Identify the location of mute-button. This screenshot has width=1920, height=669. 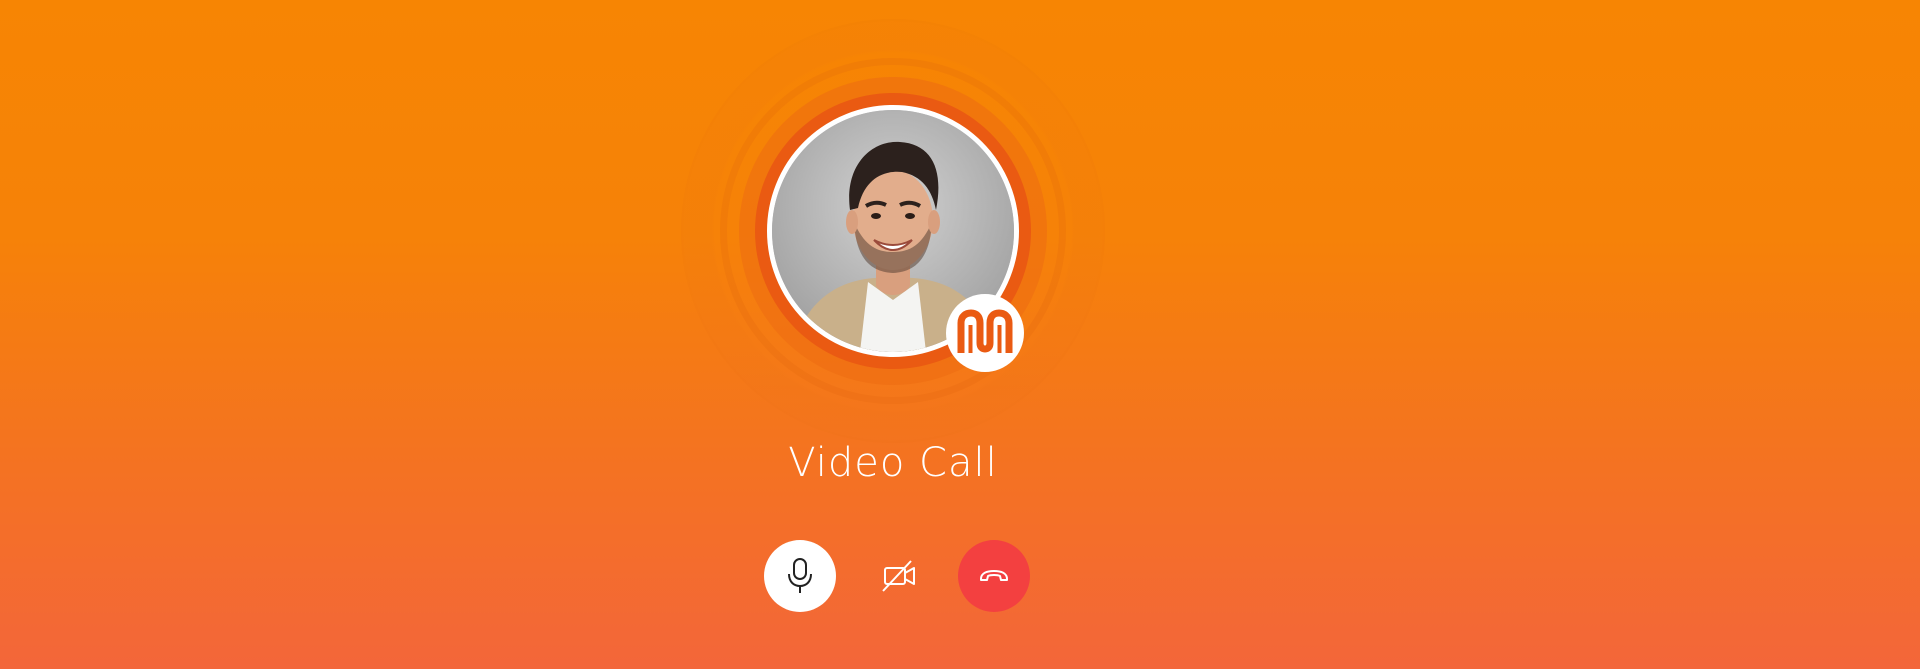
(800, 576).